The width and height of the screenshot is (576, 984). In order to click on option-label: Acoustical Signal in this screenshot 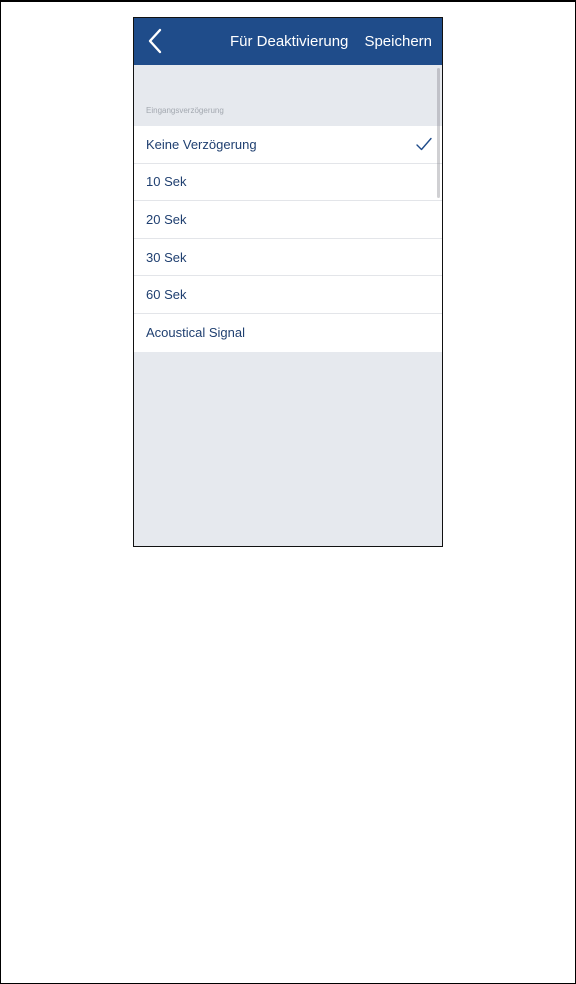, I will do `click(195, 333)`.